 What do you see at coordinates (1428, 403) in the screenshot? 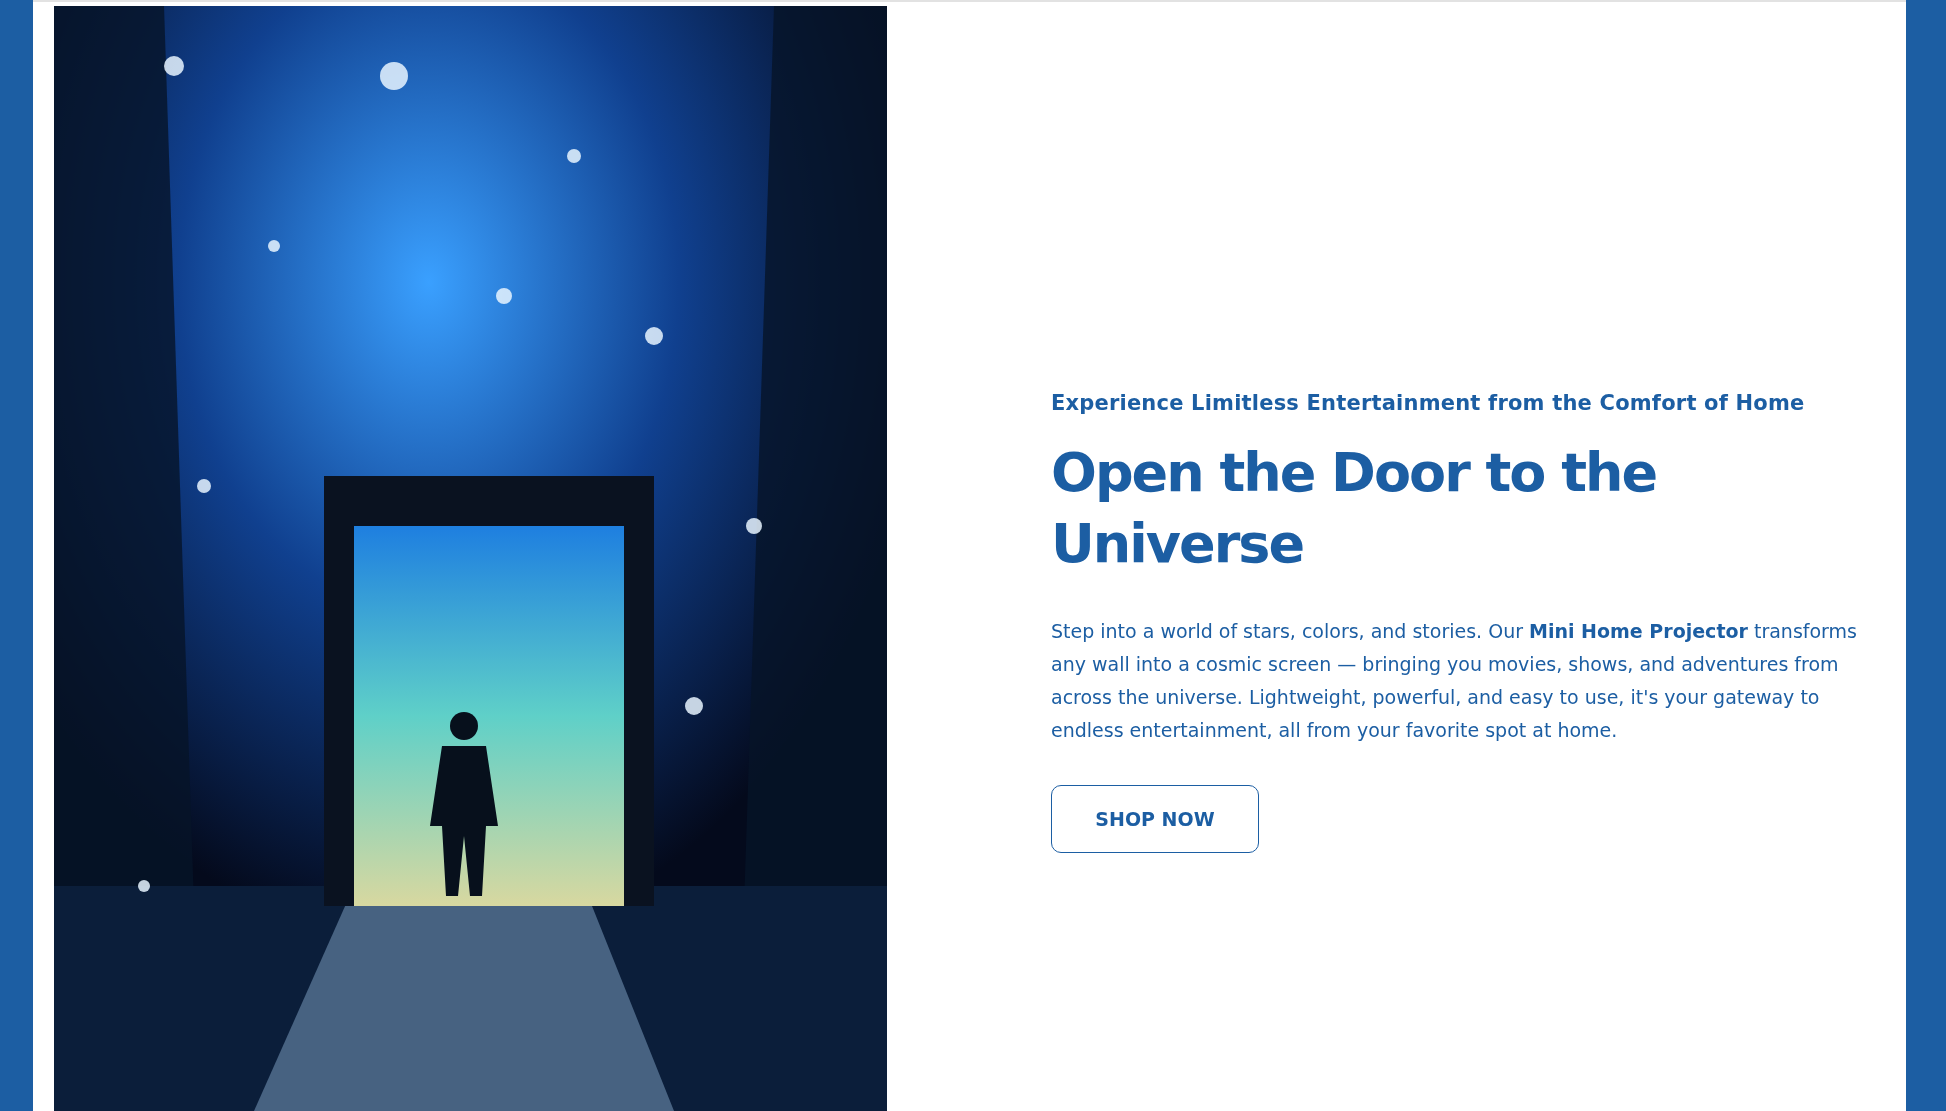
I see `hero-subtitle: Experience Limitless Entertainment from the Comfort of Home` at bounding box center [1428, 403].